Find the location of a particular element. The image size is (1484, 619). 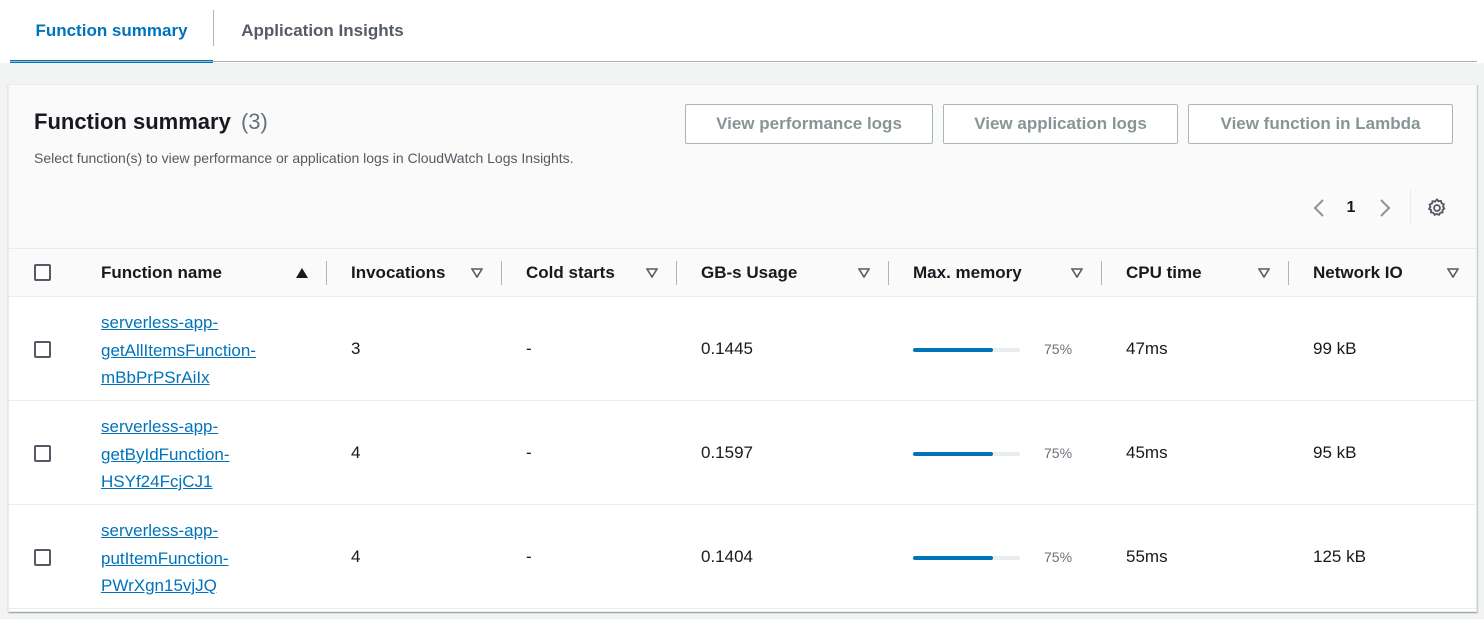

view-performance-logs-button: View performance logs is located at coordinates (809, 124).